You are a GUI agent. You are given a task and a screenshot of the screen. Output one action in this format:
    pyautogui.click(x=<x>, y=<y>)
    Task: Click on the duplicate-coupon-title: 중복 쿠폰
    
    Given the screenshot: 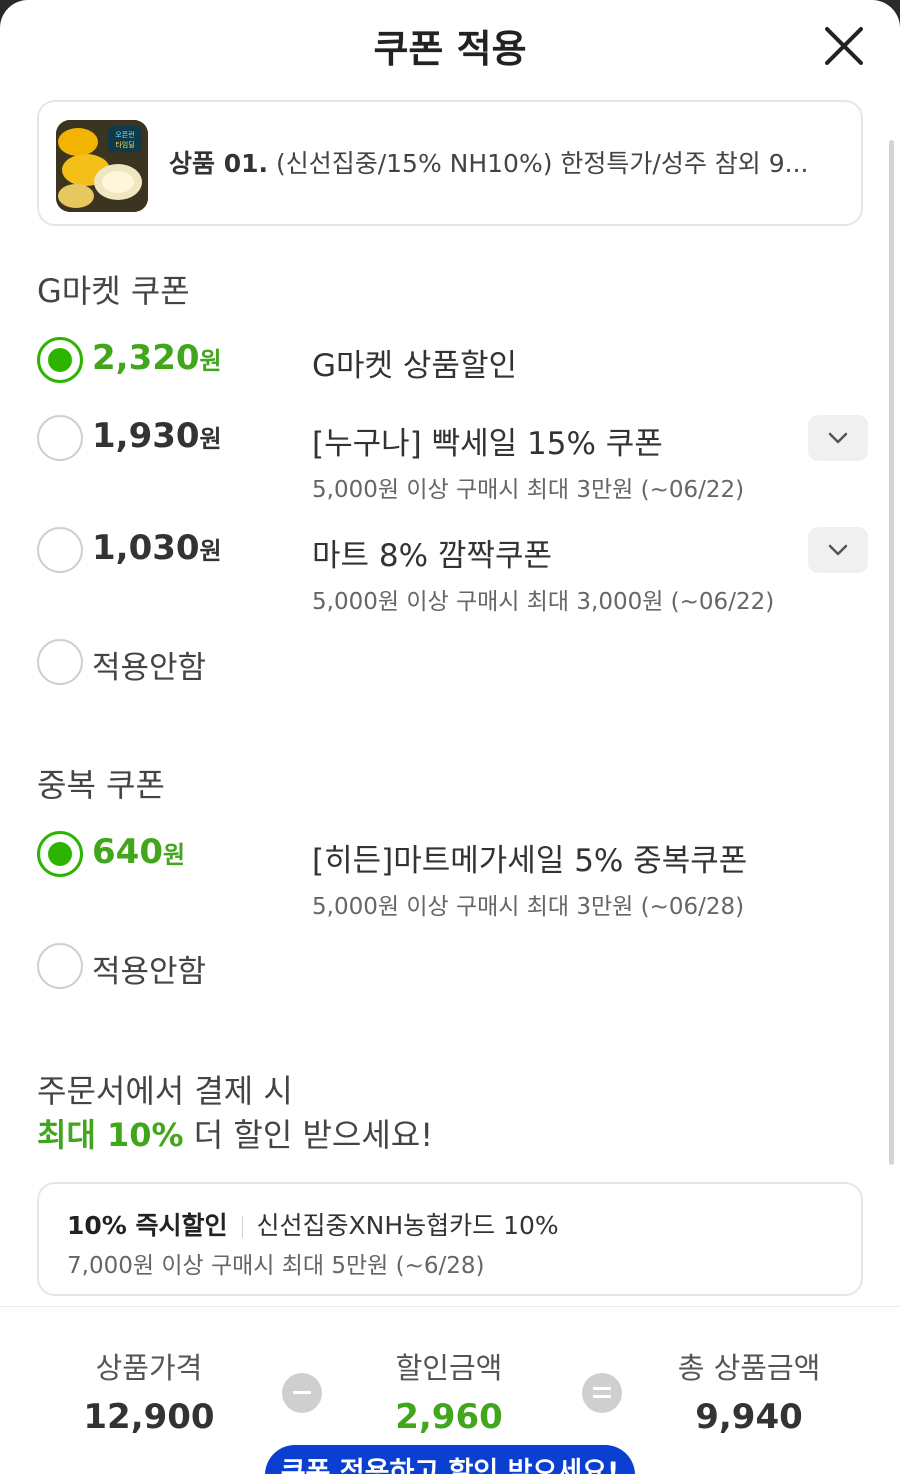 What is the action you would take?
    pyautogui.click(x=101, y=785)
    